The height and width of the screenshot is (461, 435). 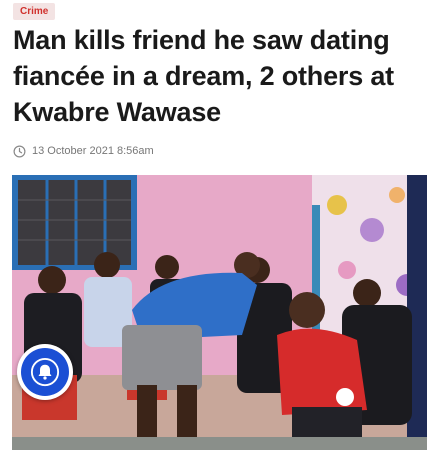 I want to click on publish-date: 13 October 2021 8:56am, so click(x=93, y=151).